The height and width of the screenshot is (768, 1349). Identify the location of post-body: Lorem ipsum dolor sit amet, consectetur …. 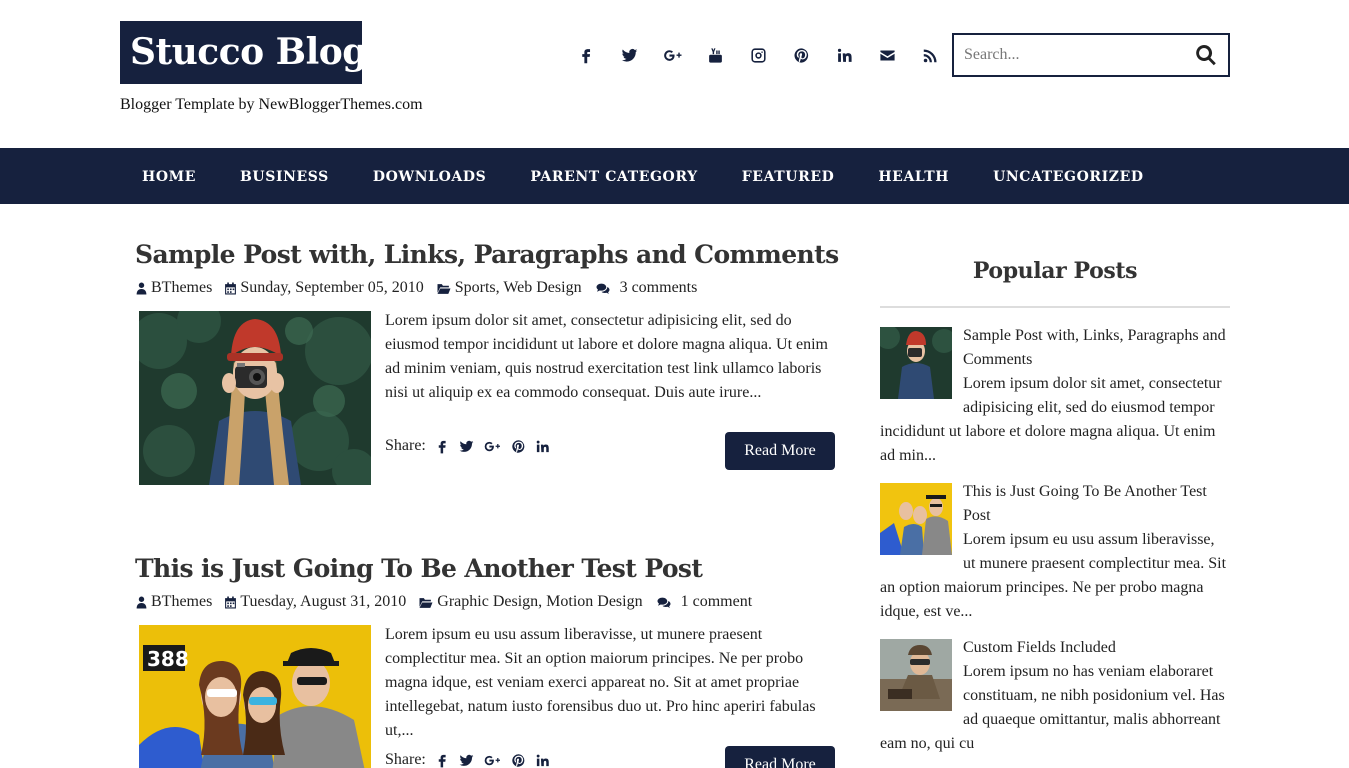
(485, 398).